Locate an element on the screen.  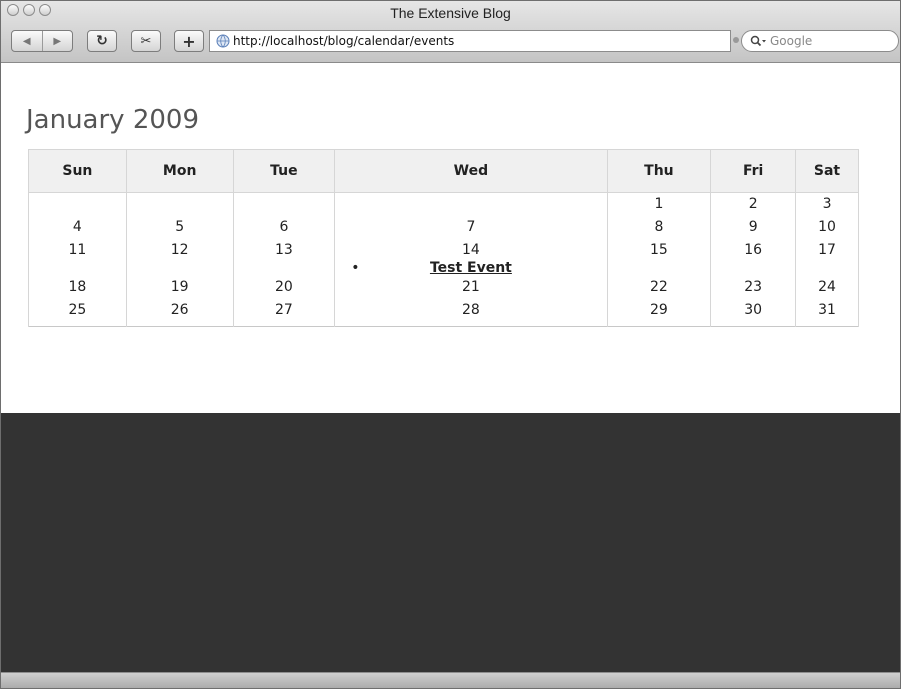
web-clip-button: ✂ is located at coordinates (146, 41).